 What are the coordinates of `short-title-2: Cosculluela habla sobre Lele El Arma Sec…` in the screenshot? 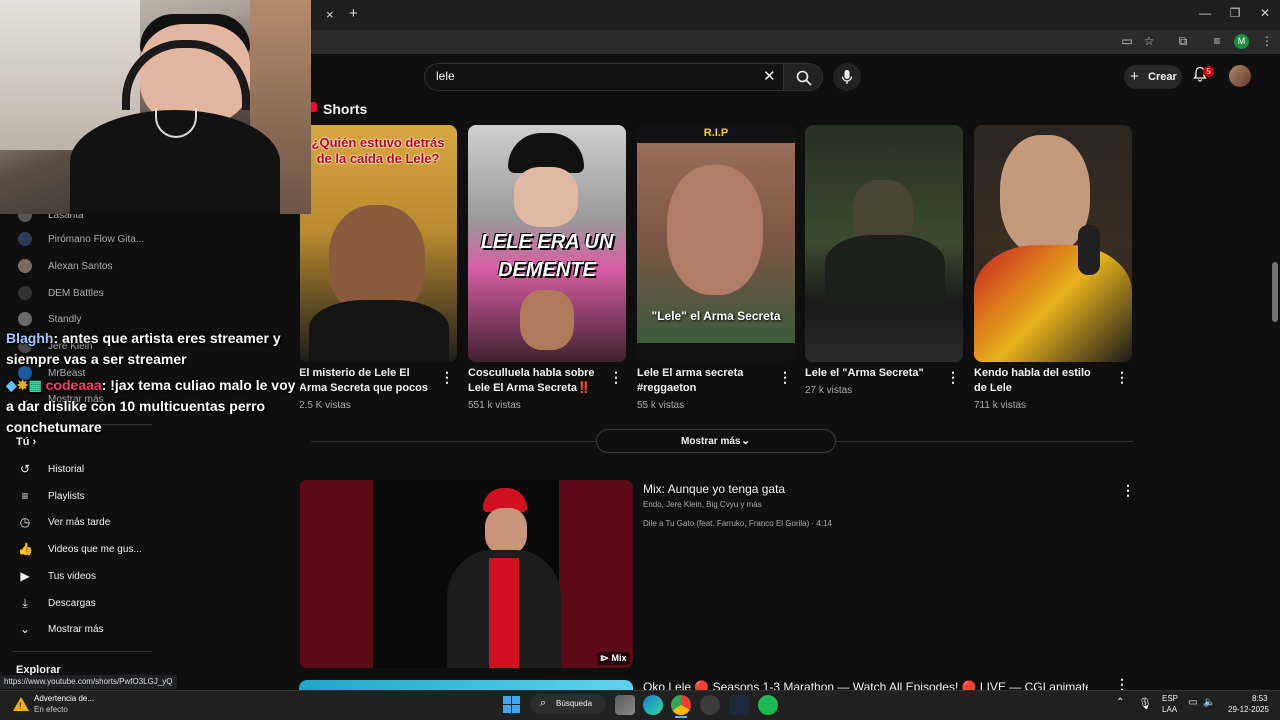 It's located at (534, 381).